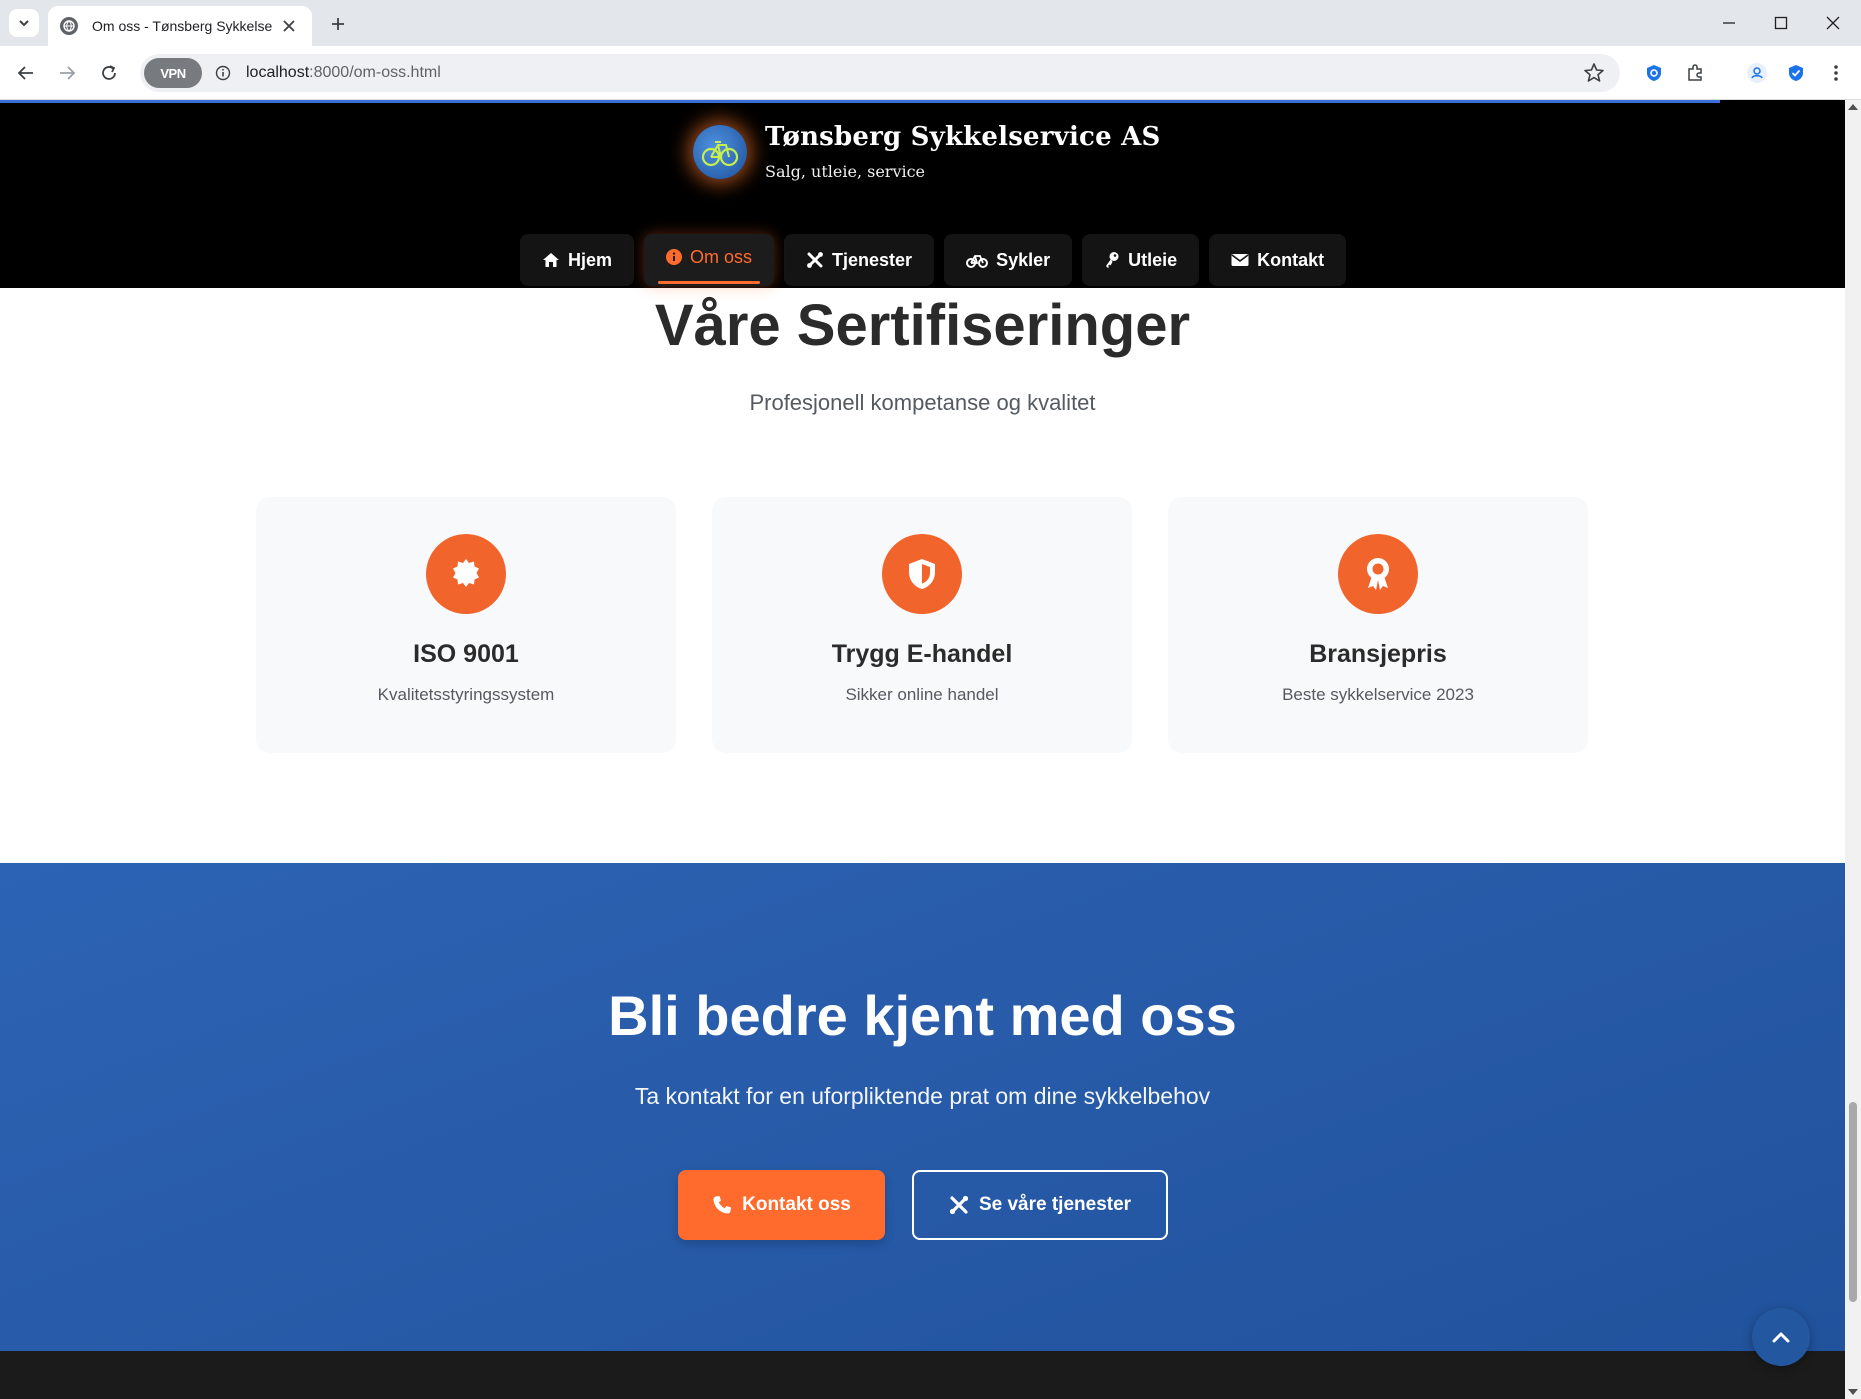 Image resolution: width=1861 pixels, height=1399 pixels. I want to click on shield-icon, so click(922, 574).